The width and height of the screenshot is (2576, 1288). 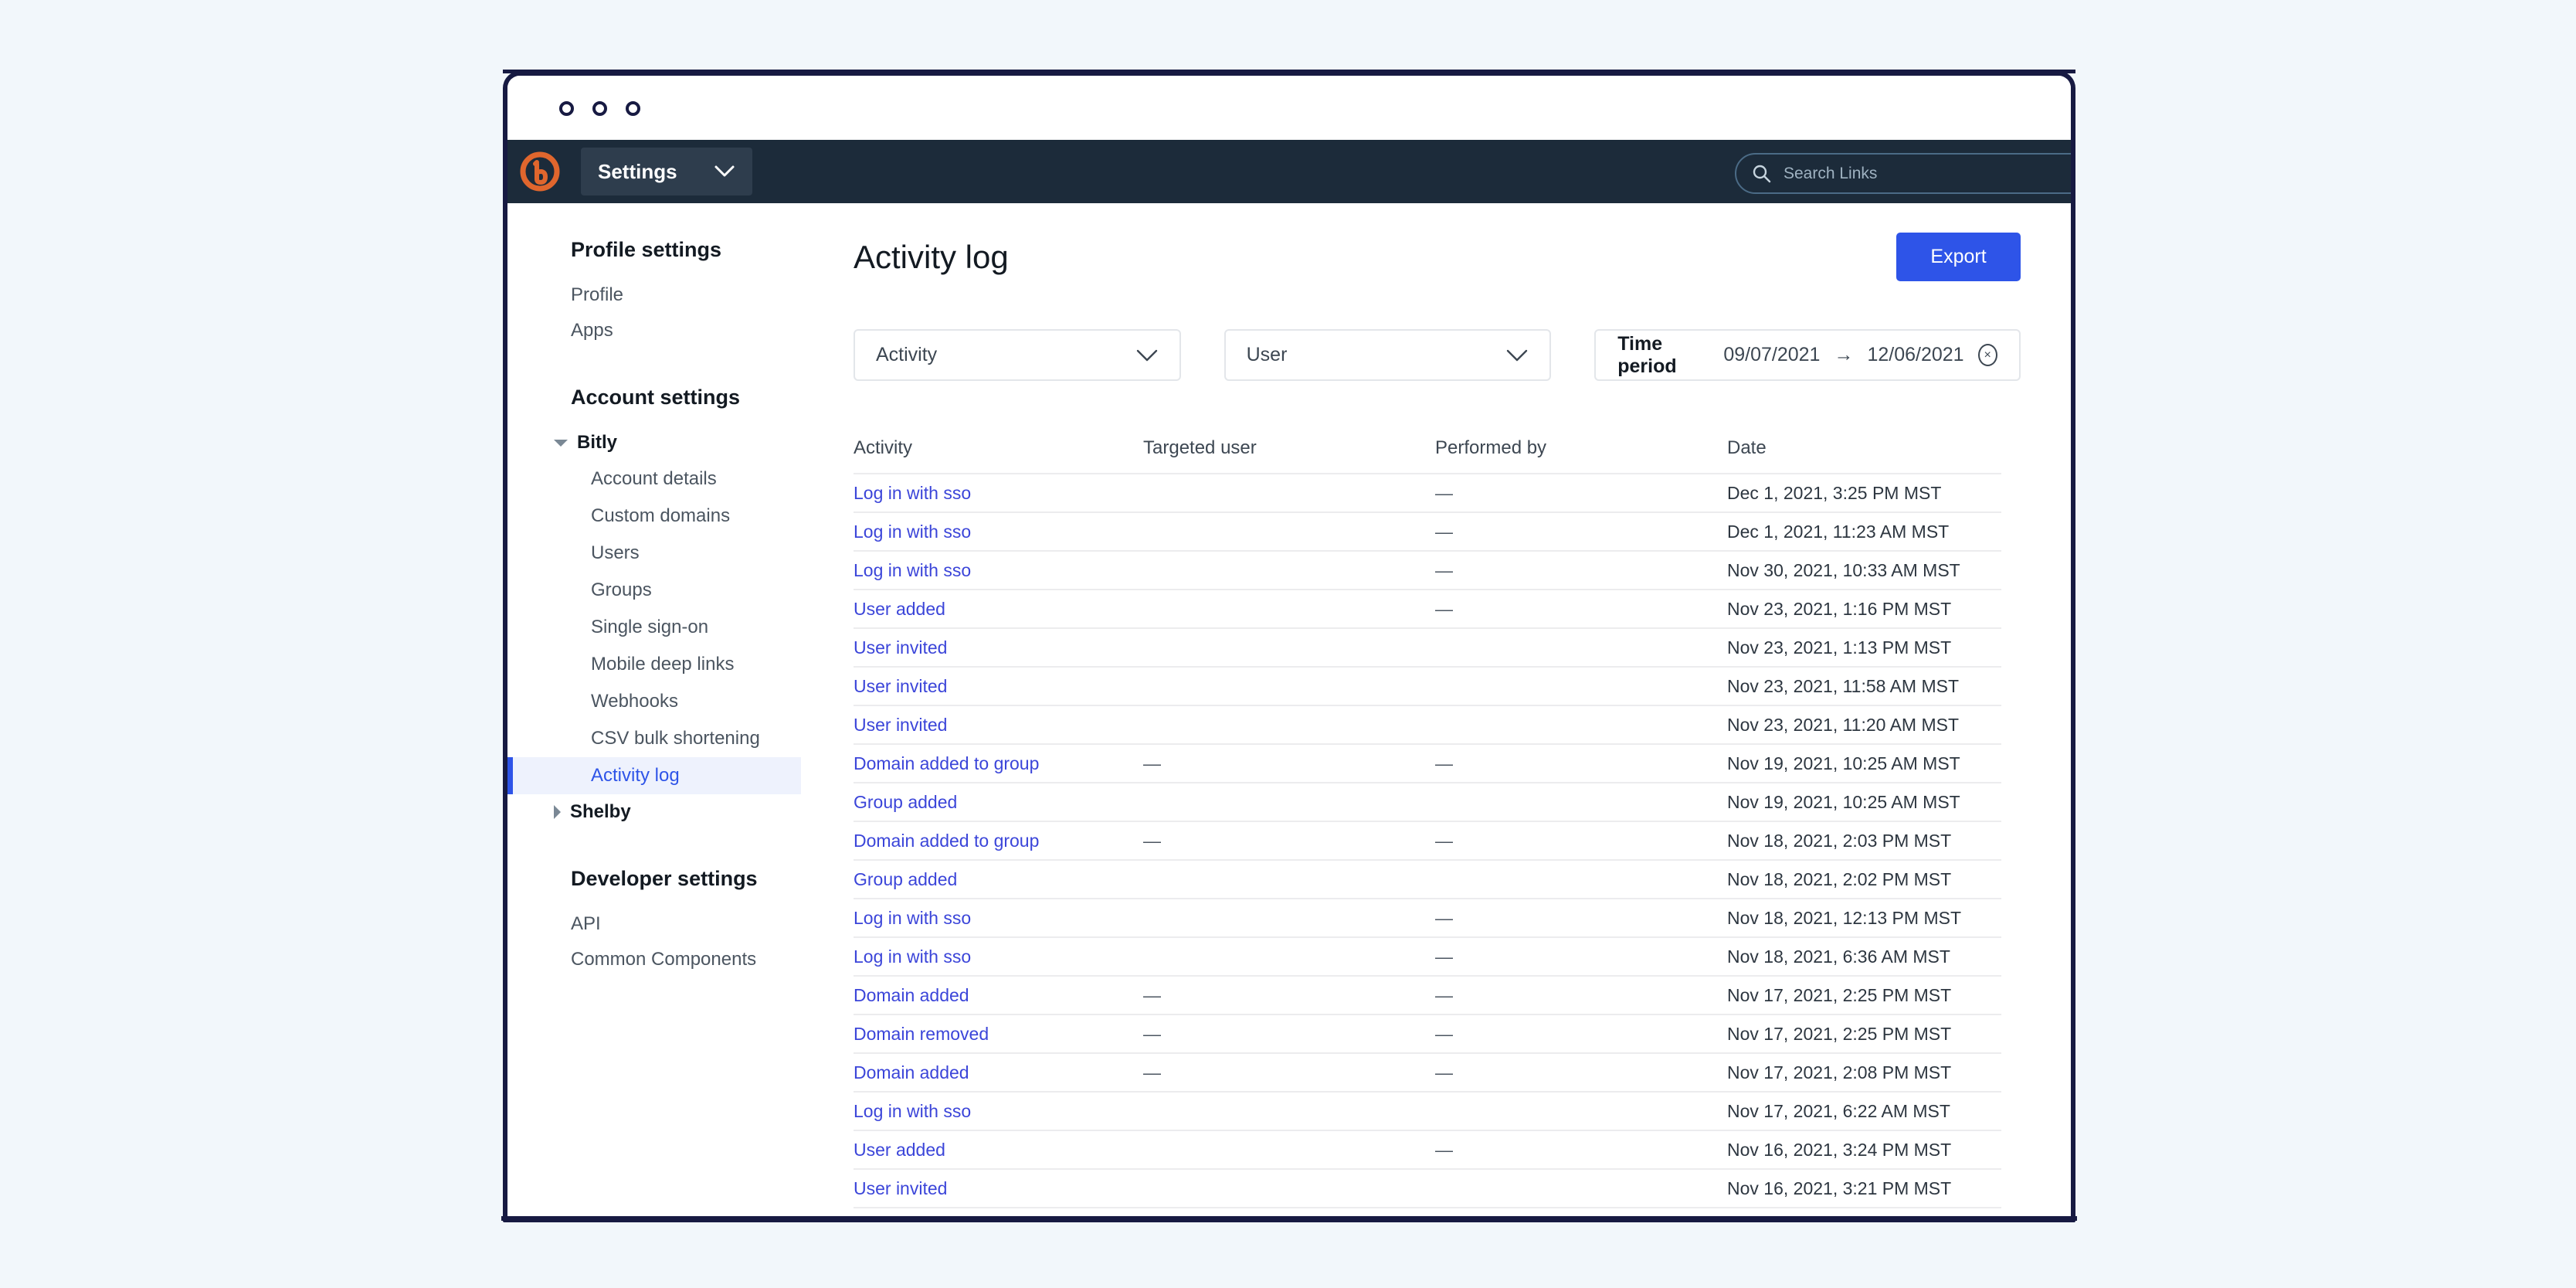 What do you see at coordinates (1438, 257) in the screenshot?
I see `page-header: Activity log Export` at bounding box center [1438, 257].